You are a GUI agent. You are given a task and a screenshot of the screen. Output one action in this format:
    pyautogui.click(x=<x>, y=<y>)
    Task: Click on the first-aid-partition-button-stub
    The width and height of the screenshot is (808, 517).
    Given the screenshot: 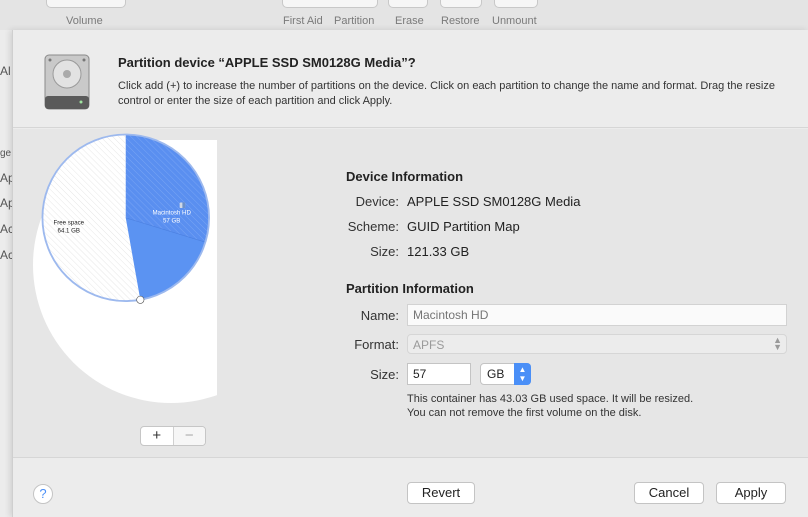 What is the action you would take?
    pyautogui.click(x=330, y=4)
    